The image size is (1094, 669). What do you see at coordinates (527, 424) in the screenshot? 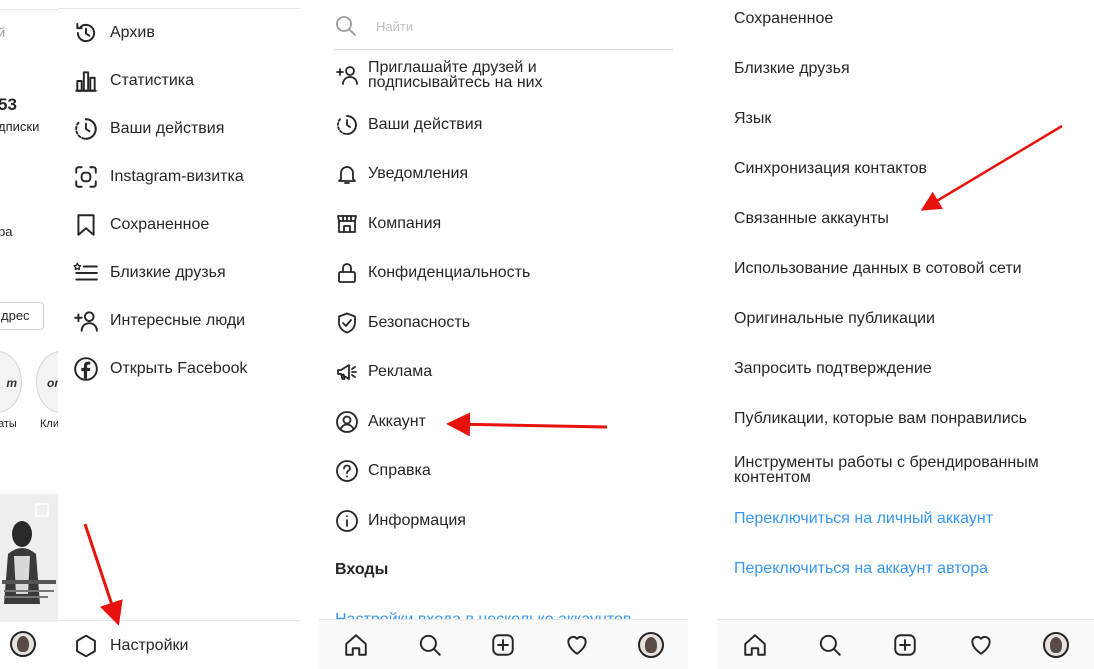
I see `arrow-to-account` at bounding box center [527, 424].